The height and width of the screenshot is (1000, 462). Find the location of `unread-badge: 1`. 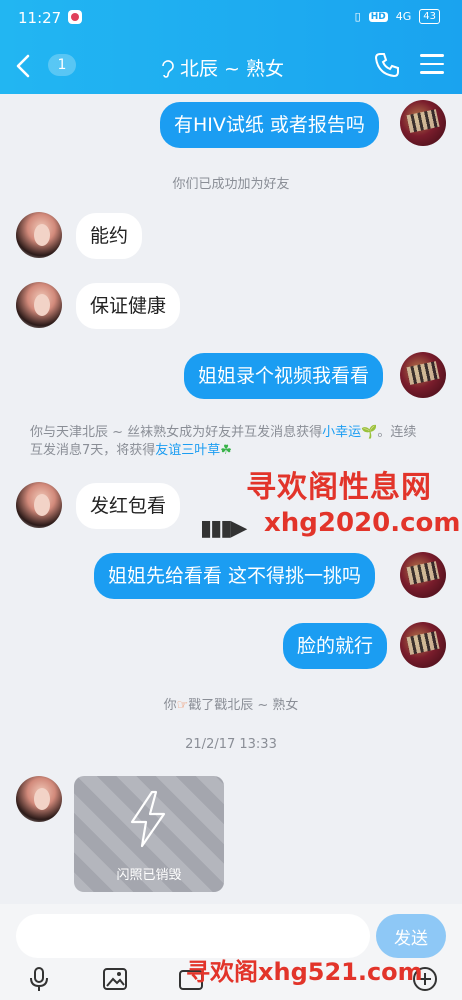

unread-badge: 1 is located at coordinates (62, 65).